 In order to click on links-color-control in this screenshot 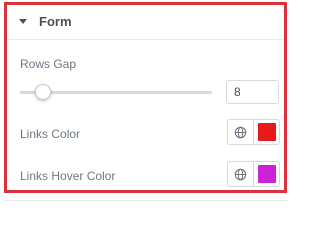, I will do `click(253, 132)`.